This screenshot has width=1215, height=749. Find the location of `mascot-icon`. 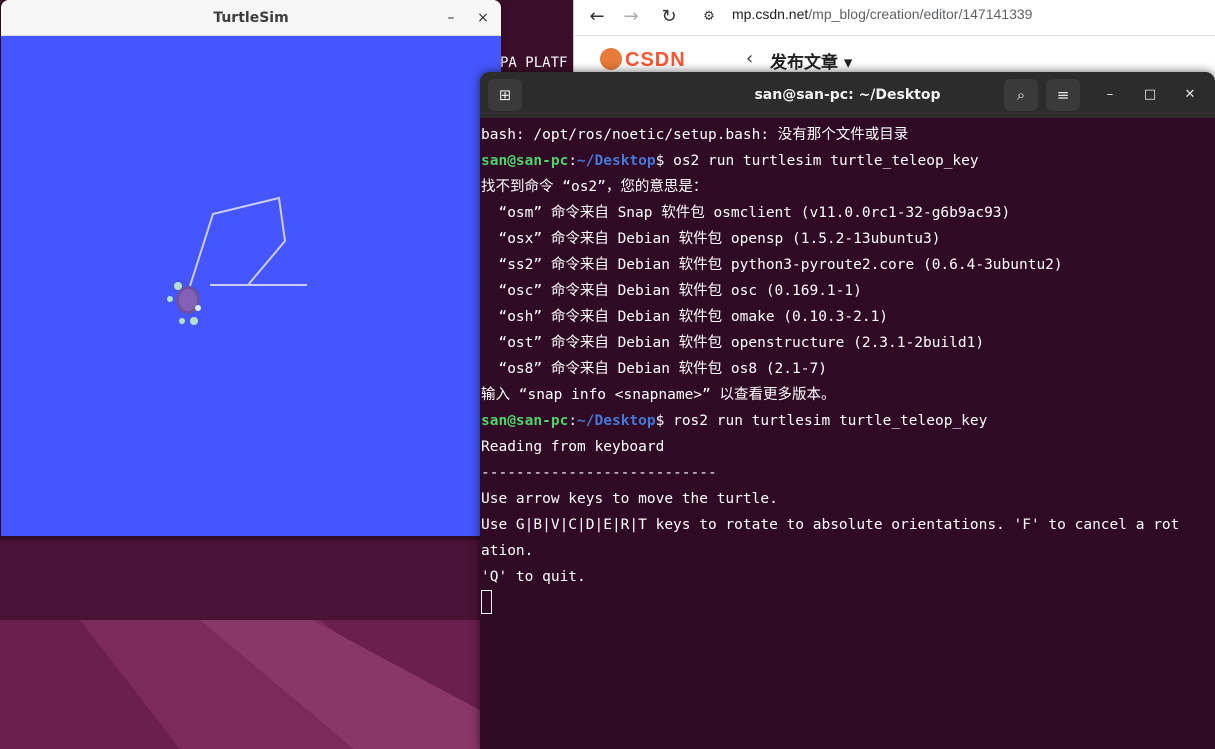

mascot-icon is located at coordinates (611, 59).